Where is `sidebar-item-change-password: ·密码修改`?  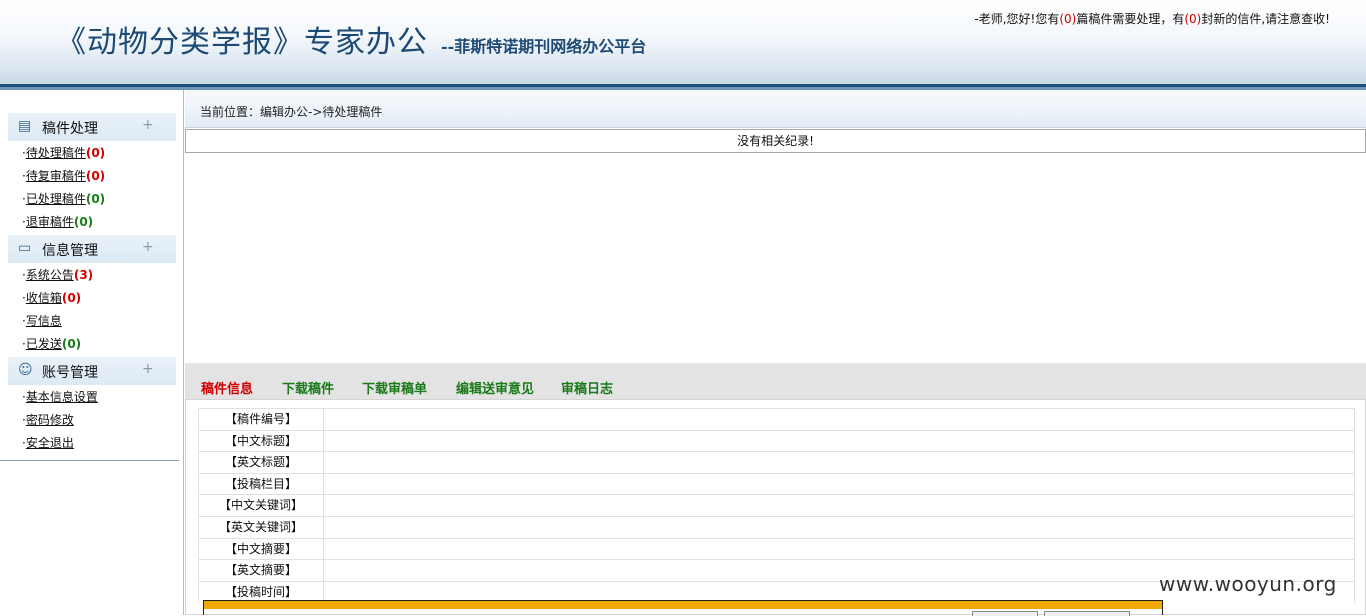 sidebar-item-change-password: ·密码修改 is located at coordinates (48, 419).